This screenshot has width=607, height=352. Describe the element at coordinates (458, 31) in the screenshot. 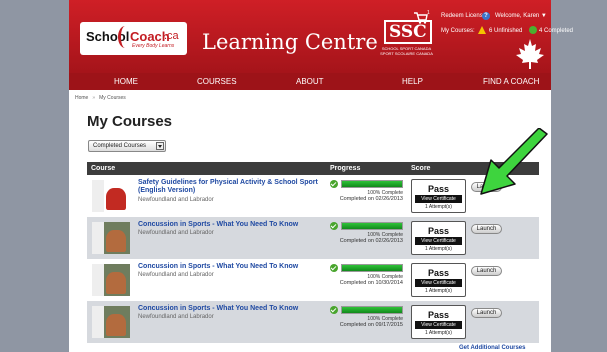

I see `my-courses-summary-label: My Courses:` at that location.